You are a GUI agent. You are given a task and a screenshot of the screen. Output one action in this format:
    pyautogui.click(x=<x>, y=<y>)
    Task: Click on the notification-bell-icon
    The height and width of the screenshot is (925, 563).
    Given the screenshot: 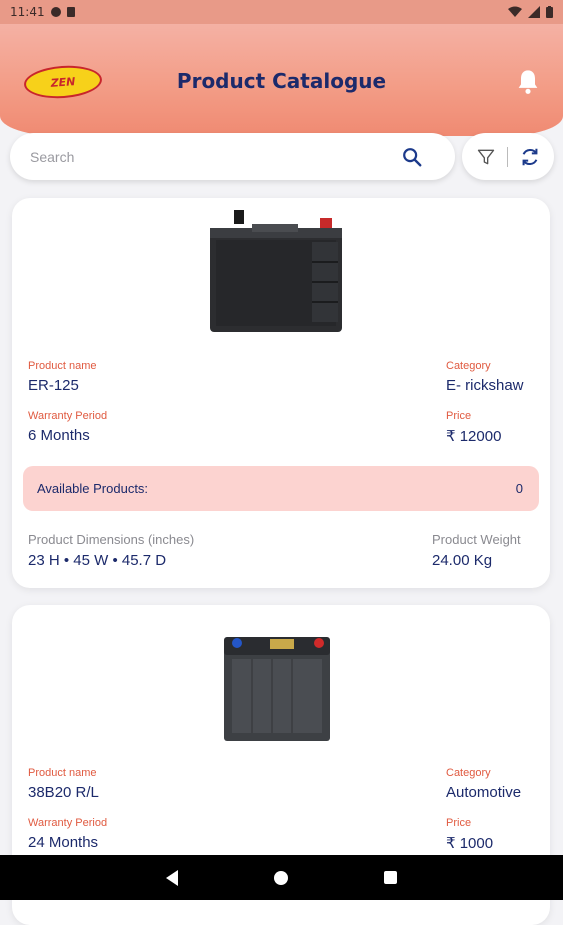 What is the action you would take?
    pyautogui.click(x=528, y=82)
    